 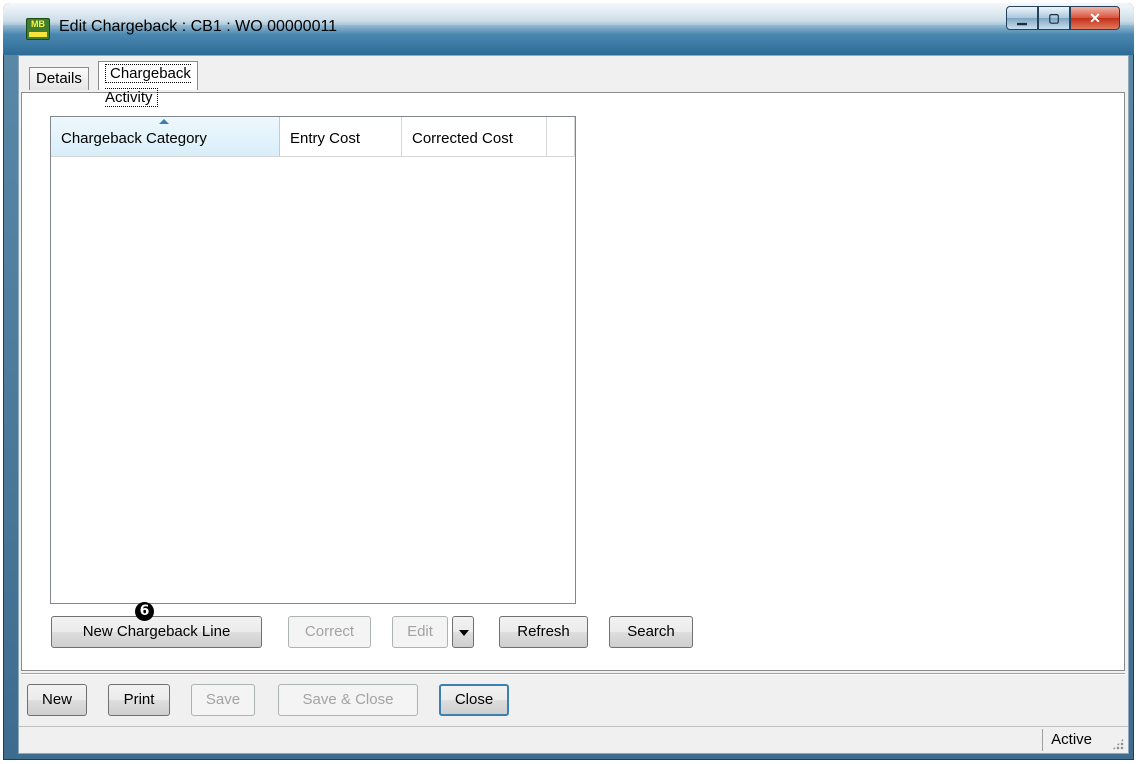 I want to click on app-icon: MB, so click(x=38, y=29).